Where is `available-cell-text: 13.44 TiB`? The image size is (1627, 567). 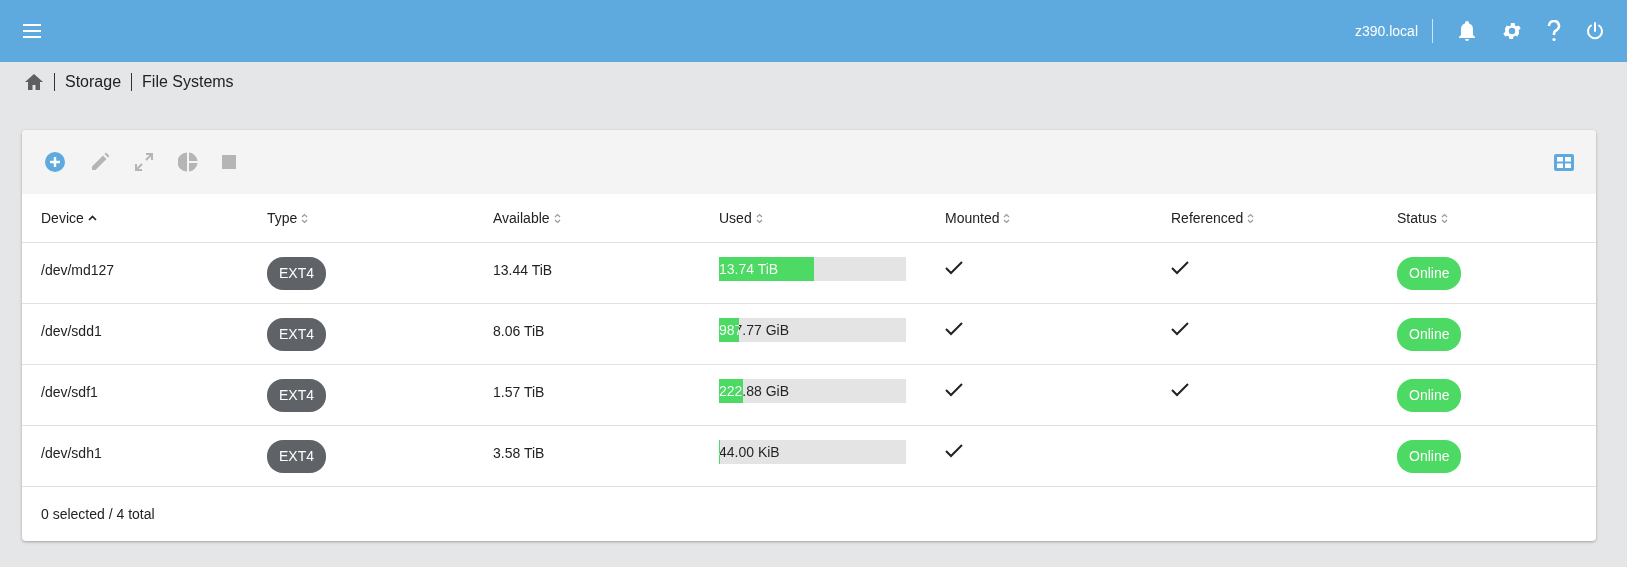 available-cell-text: 13.44 TiB is located at coordinates (523, 270).